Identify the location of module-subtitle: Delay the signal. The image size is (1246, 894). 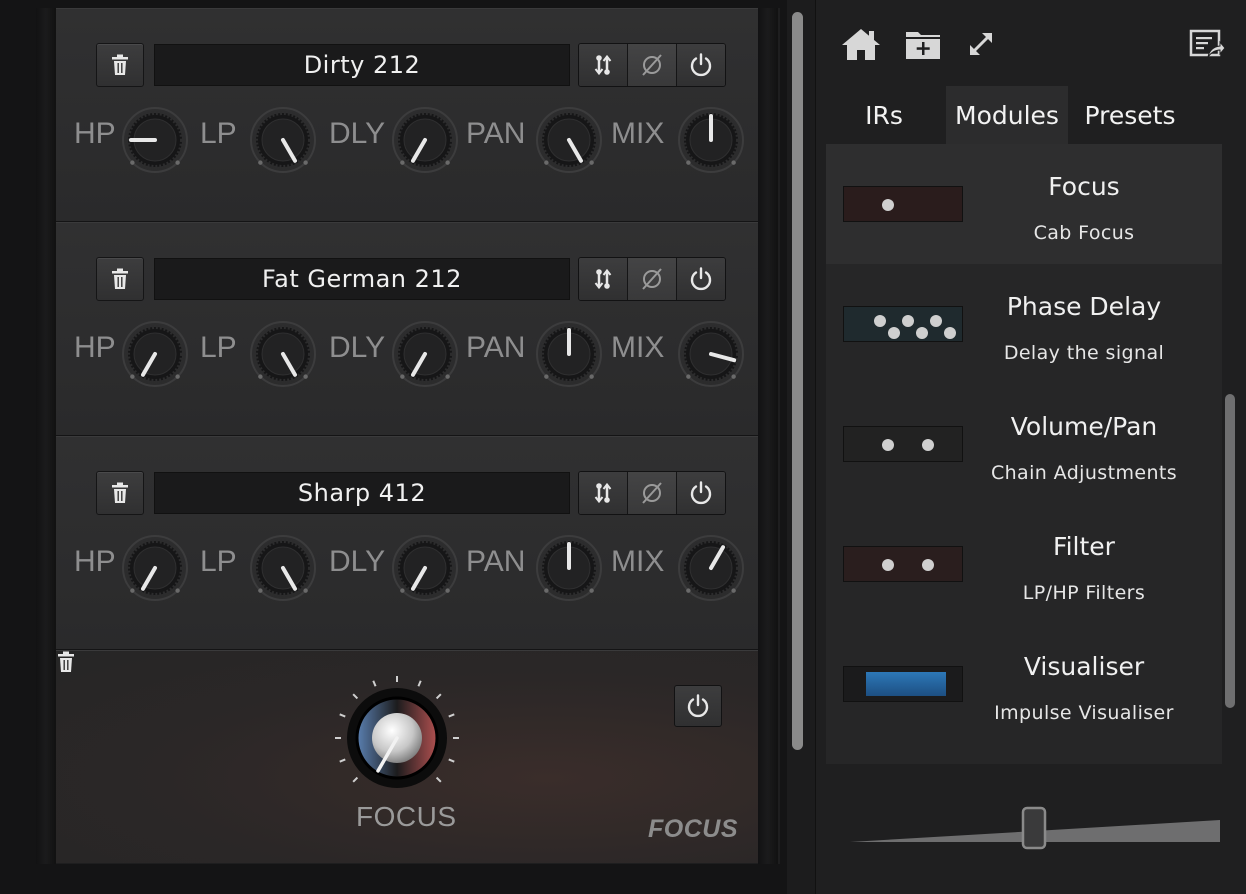
(1084, 353).